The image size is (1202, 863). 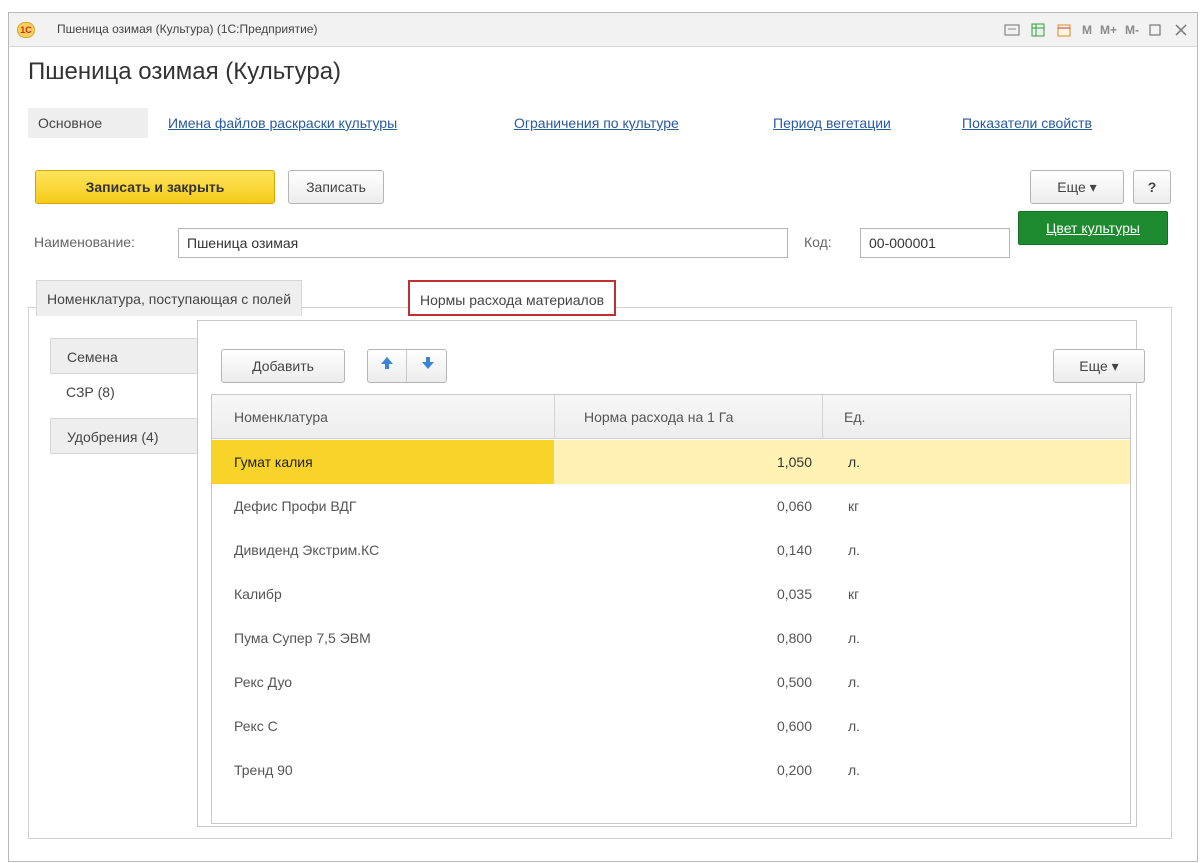 What do you see at coordinates (794, 550) in the screenshot?
I see `cell-norm: 0,140` at bounding box center [794, 550].